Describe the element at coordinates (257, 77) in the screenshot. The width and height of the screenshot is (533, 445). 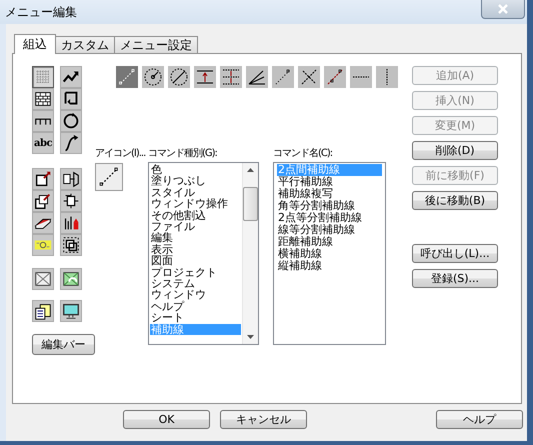
I see `angle-icon` at that location.